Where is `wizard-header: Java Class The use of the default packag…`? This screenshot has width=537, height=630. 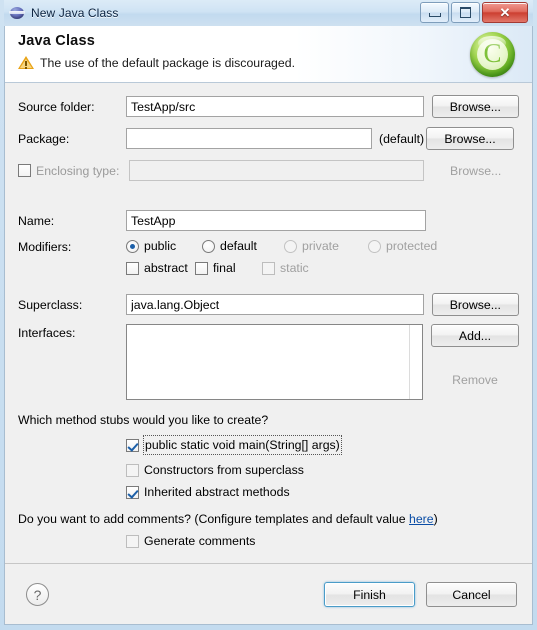
wizard-header: Java Class The use of the default packag… is located at coordinates (268, 54).